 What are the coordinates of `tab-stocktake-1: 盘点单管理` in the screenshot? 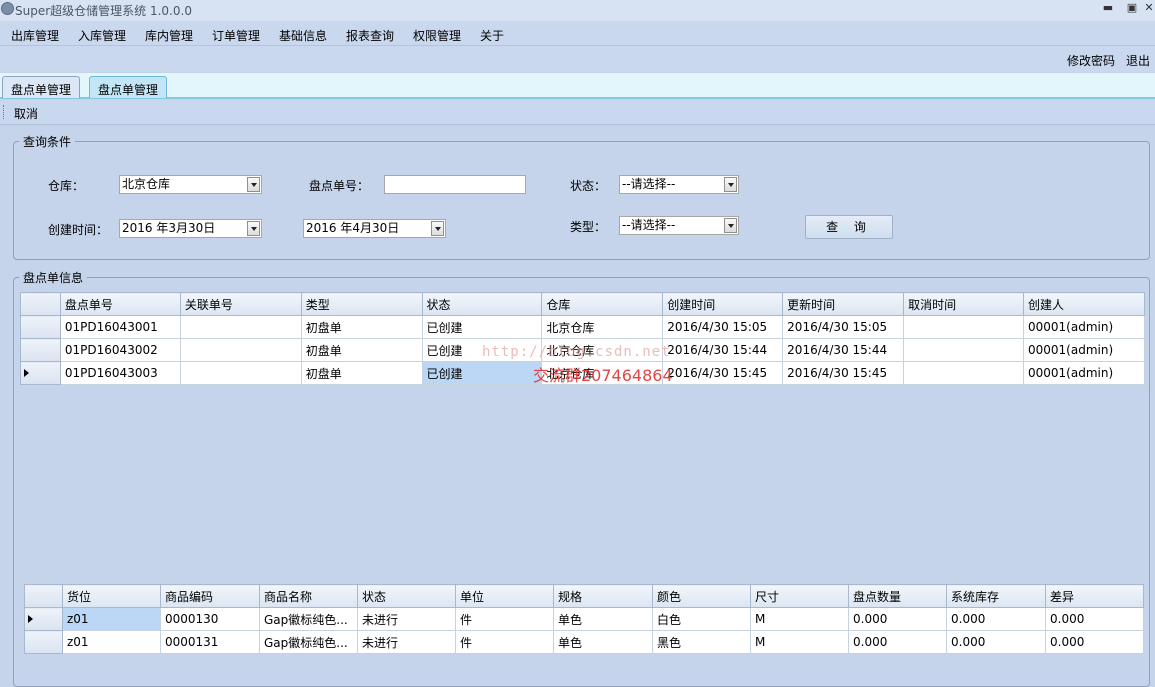 It's located at (41, 87).